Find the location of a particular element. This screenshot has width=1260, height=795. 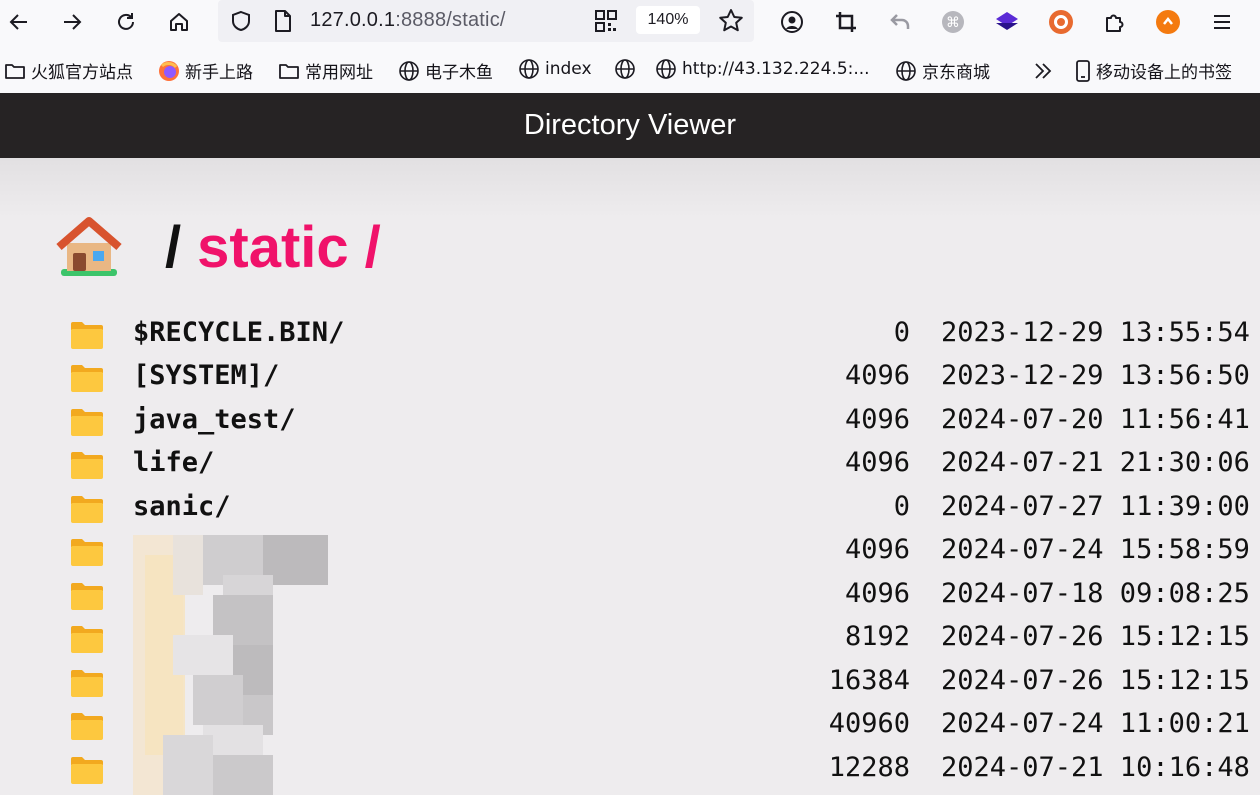

entry-date: 2024-07-18 09:08:25 is located at coordinates (1095, 593).